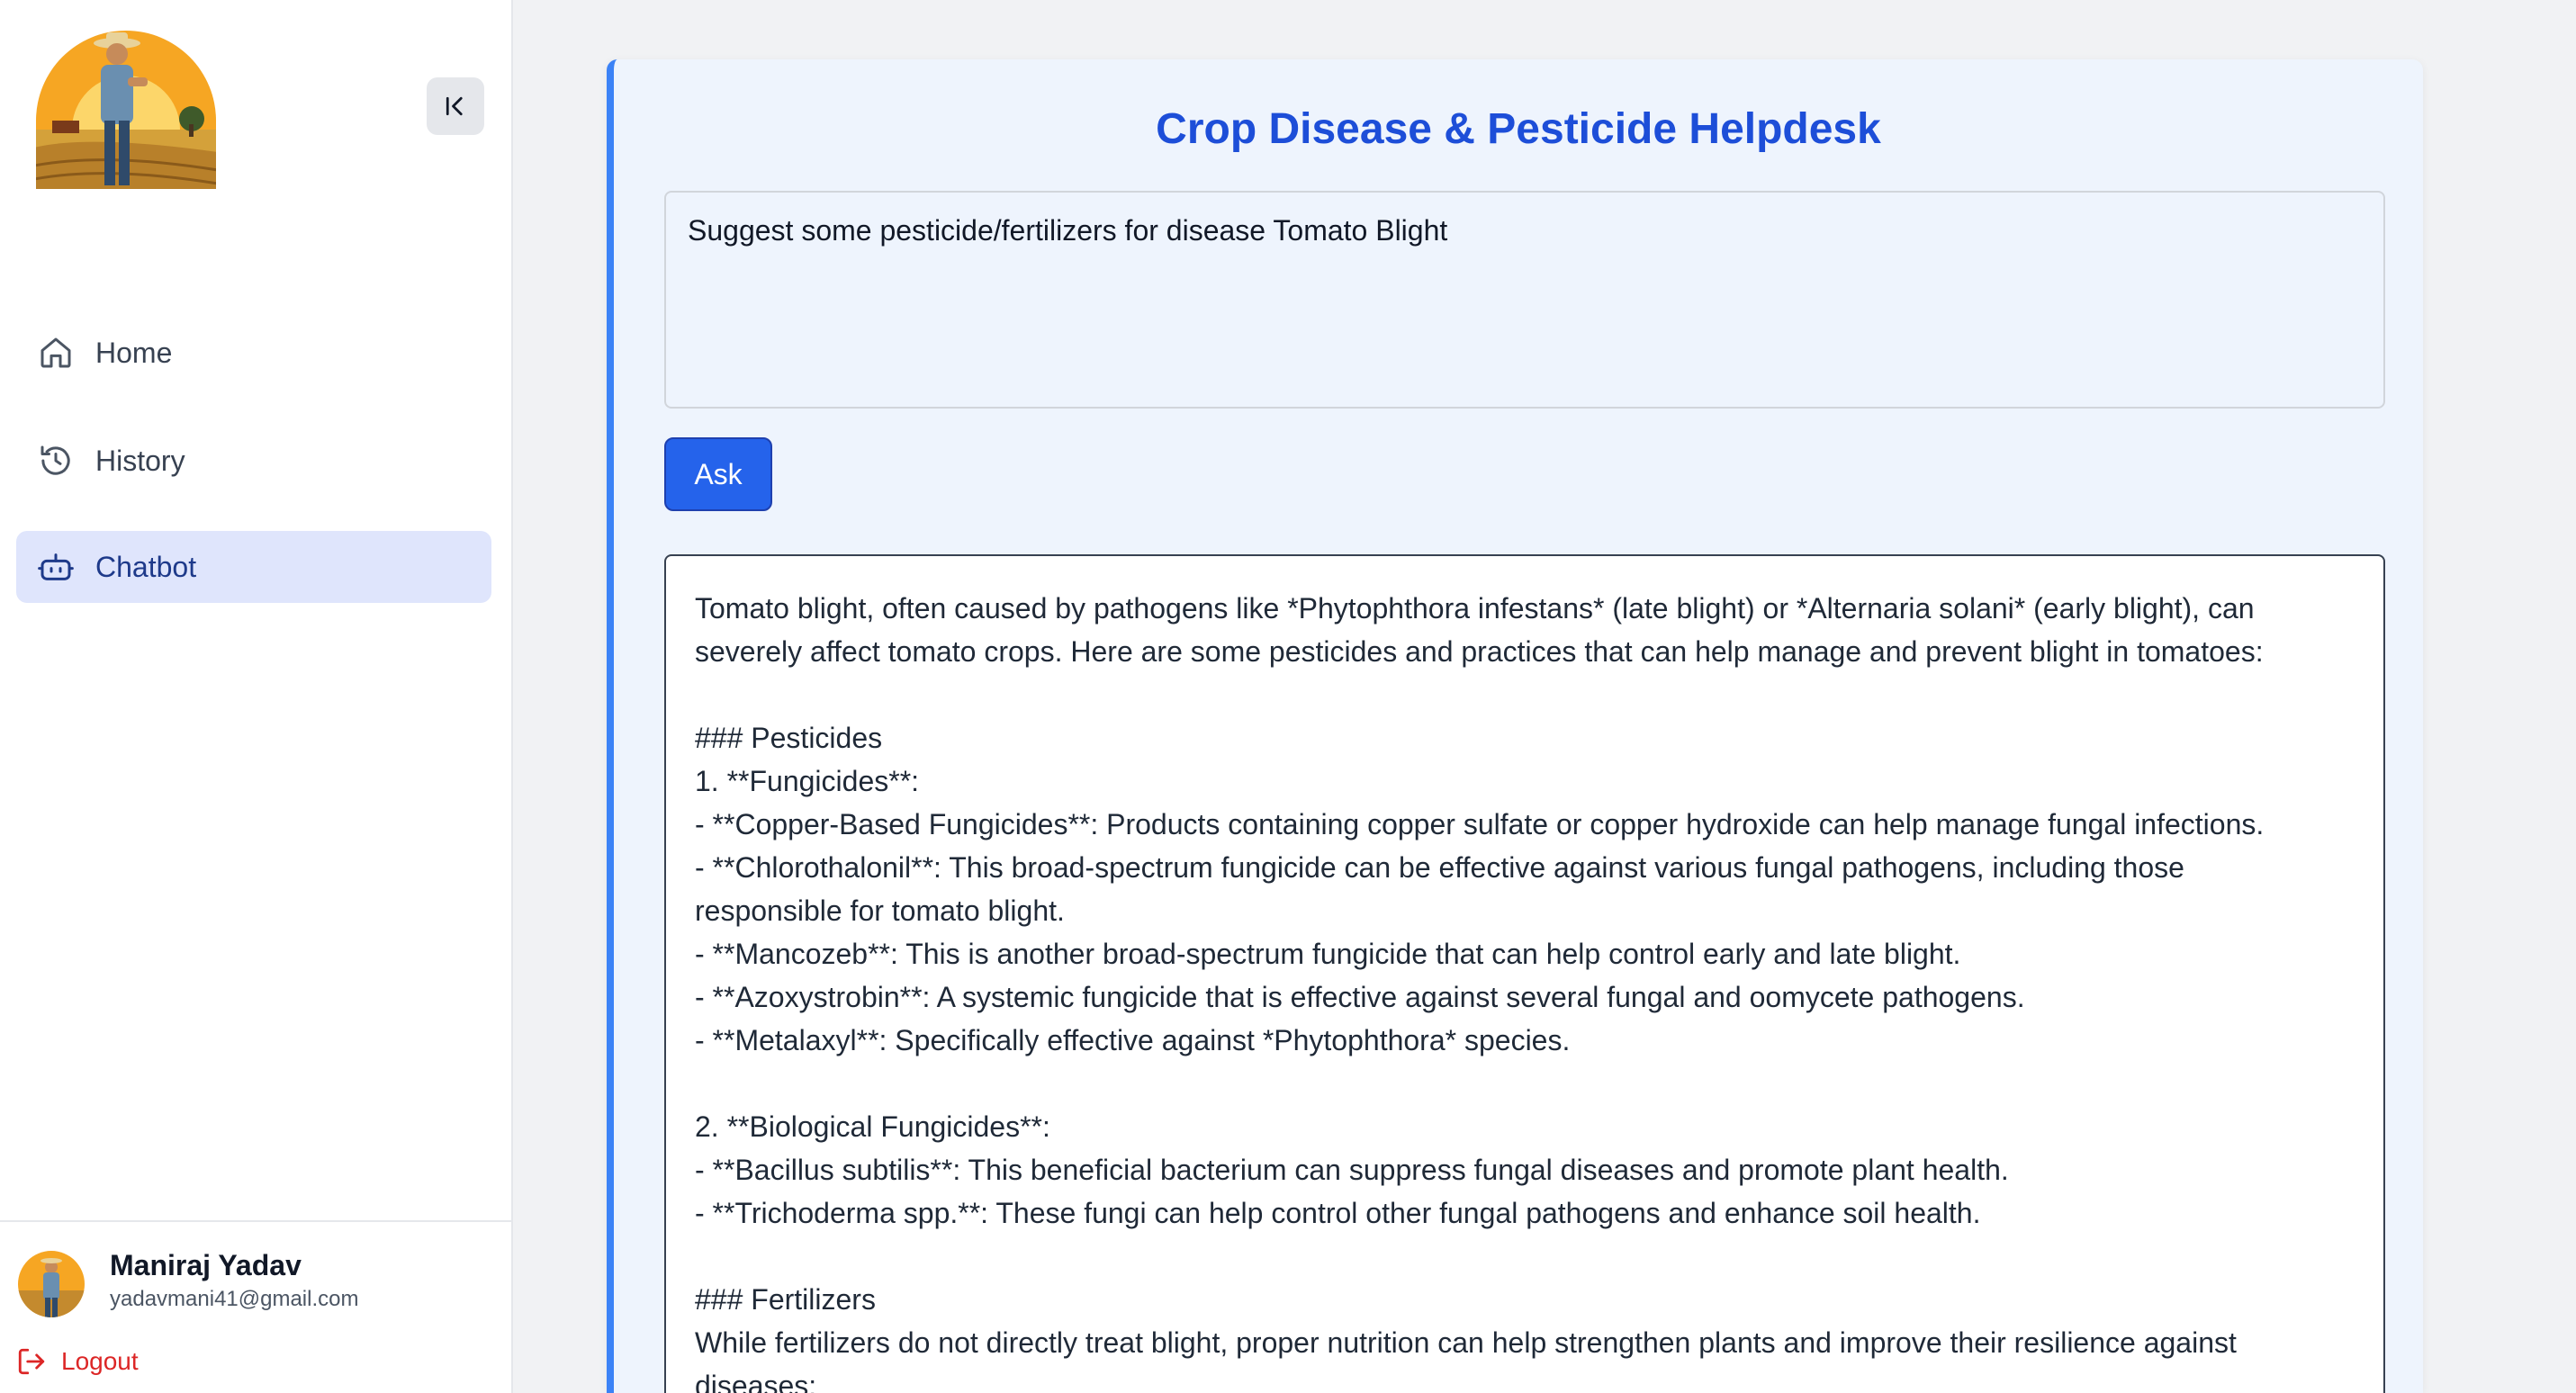 This screenshot has height=1393, width=2576. I want to click on sidebar-item-label: Home, so click(134, 352).